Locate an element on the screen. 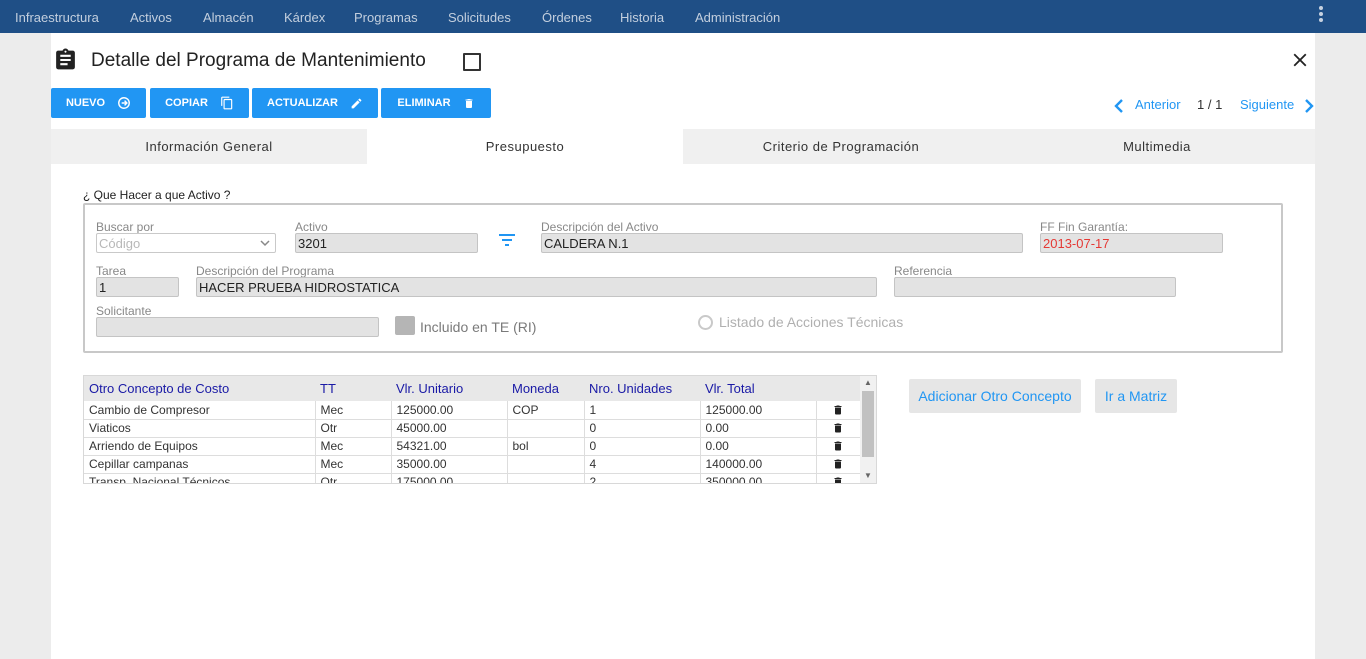 Image resolution: width=1366 pixels, height=659 pixels. nav-ordenes: Órdenes is located at coordinates (567, 17).